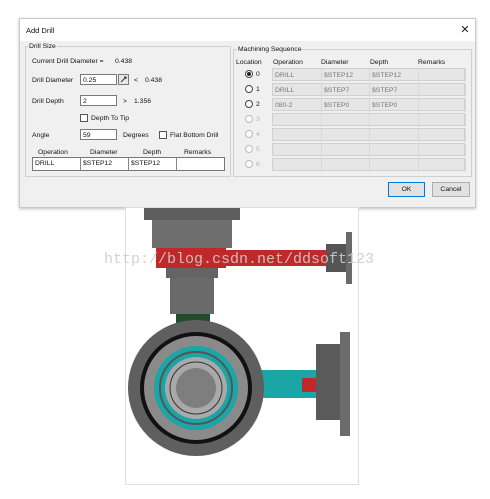 This screenshot has height=499, width=490. I want to click on location-label-1: 1, so click(258, 89).